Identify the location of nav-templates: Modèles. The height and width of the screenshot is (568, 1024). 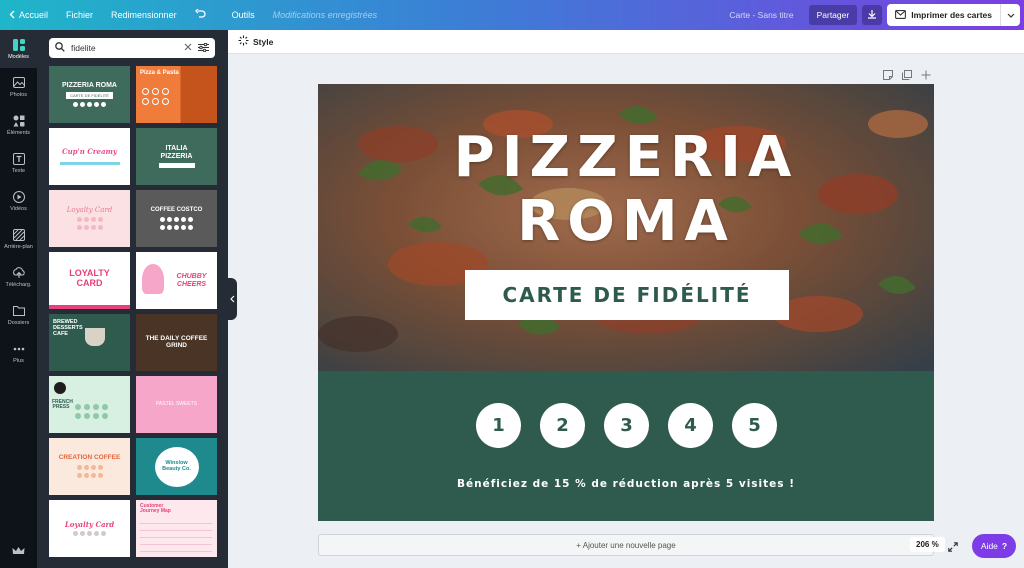
(18, 49).